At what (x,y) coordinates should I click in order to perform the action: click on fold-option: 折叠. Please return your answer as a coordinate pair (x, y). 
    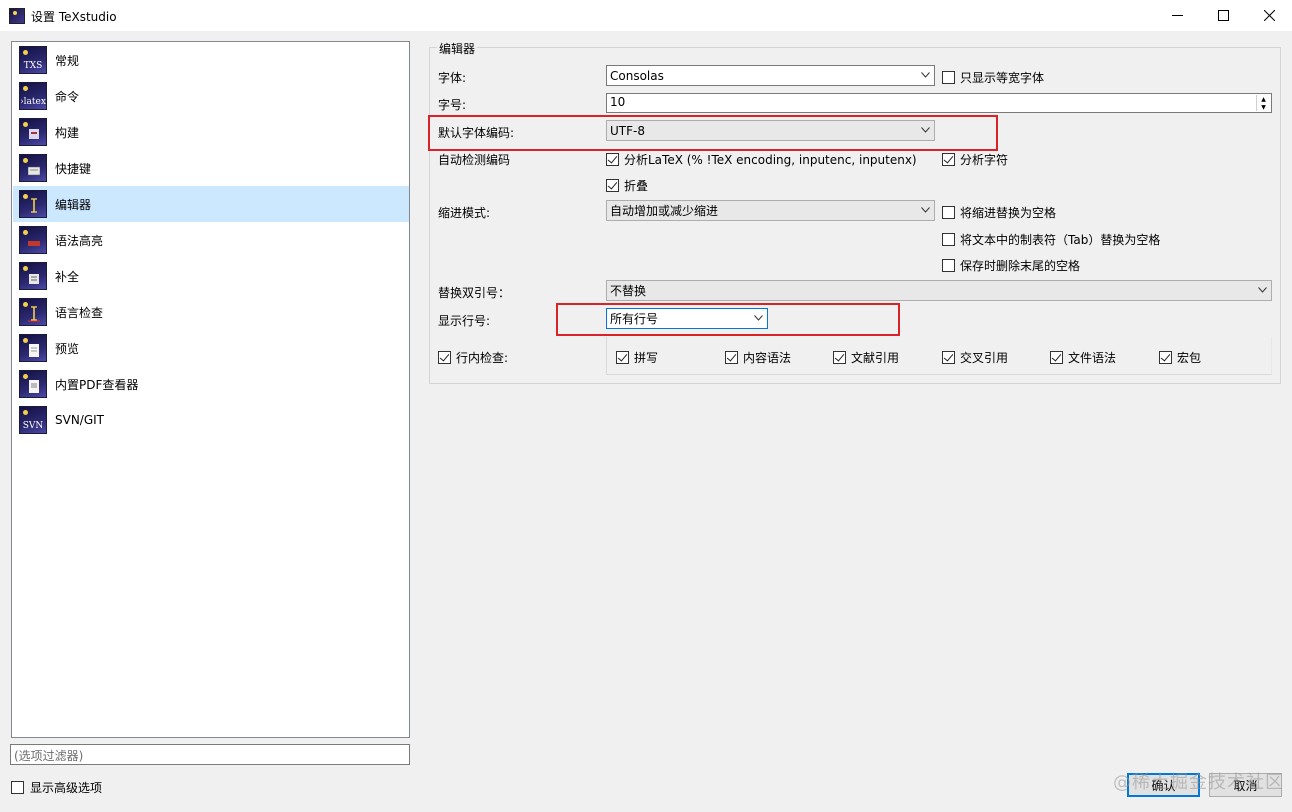
    Looking at the image, I should click on (627, 185).